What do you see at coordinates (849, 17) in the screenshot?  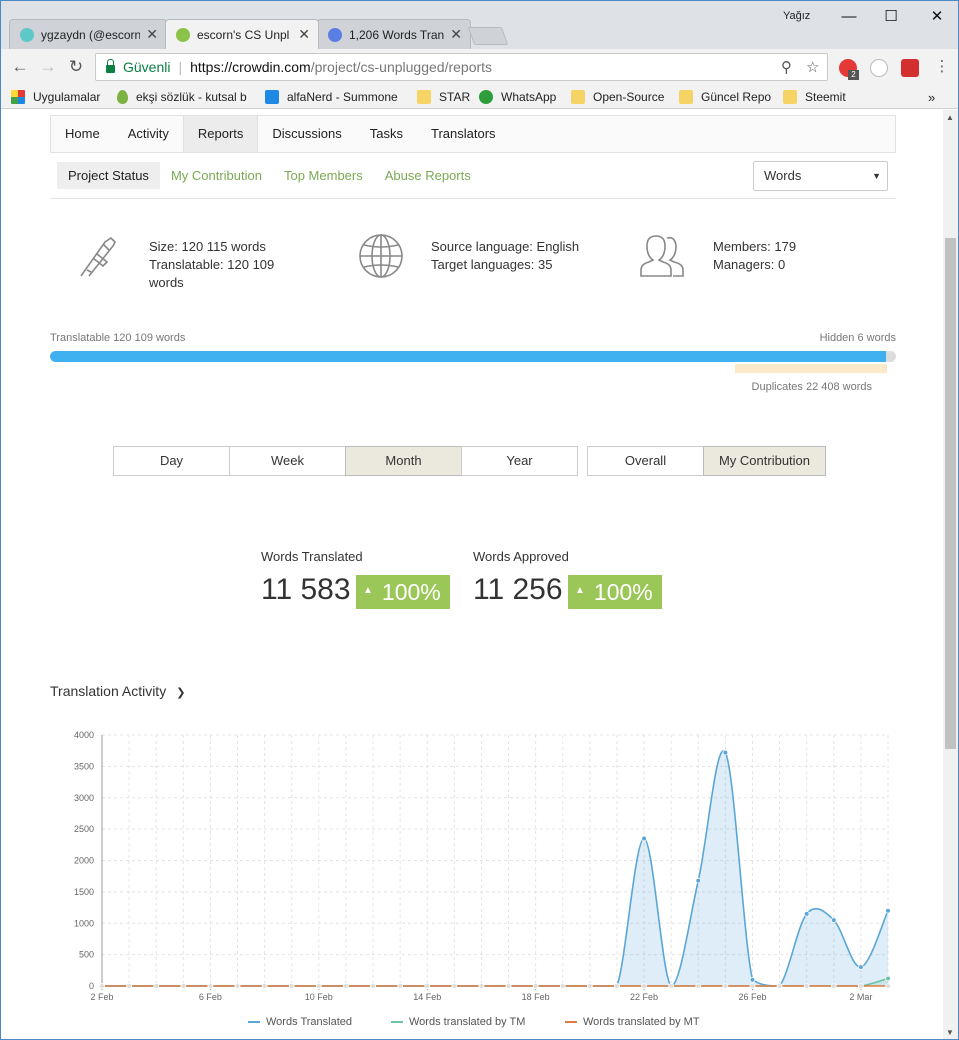 I see `minimize-icon: —` at bounding box center [849, 17].